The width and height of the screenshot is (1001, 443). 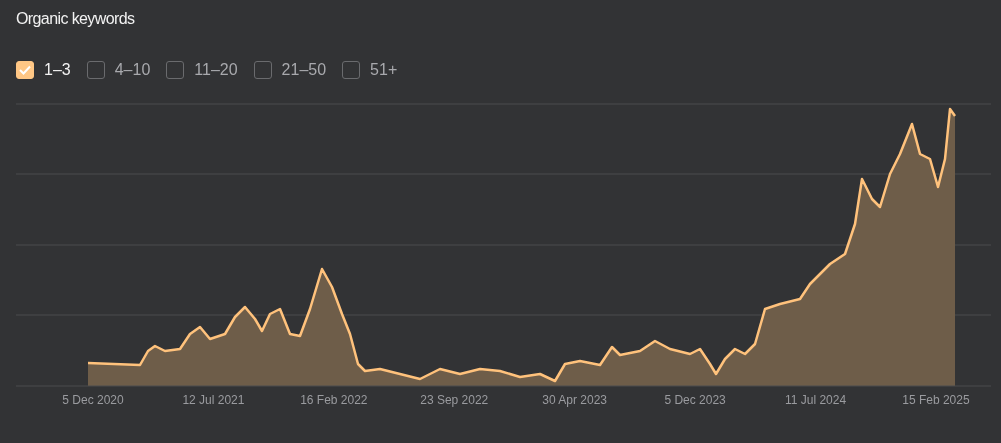 I want to click on axis-label: 11 Jul 2024, so click(x=815, y=400).